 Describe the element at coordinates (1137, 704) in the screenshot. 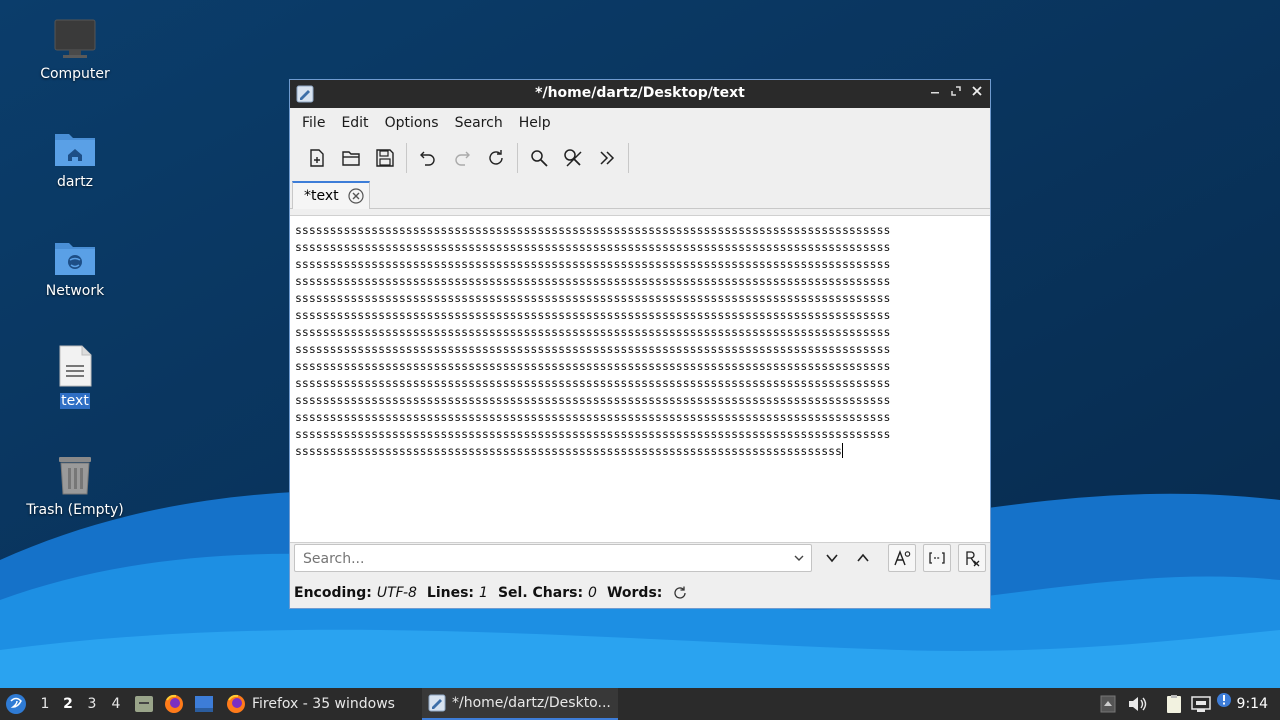

I see `volume-icon` at that location.